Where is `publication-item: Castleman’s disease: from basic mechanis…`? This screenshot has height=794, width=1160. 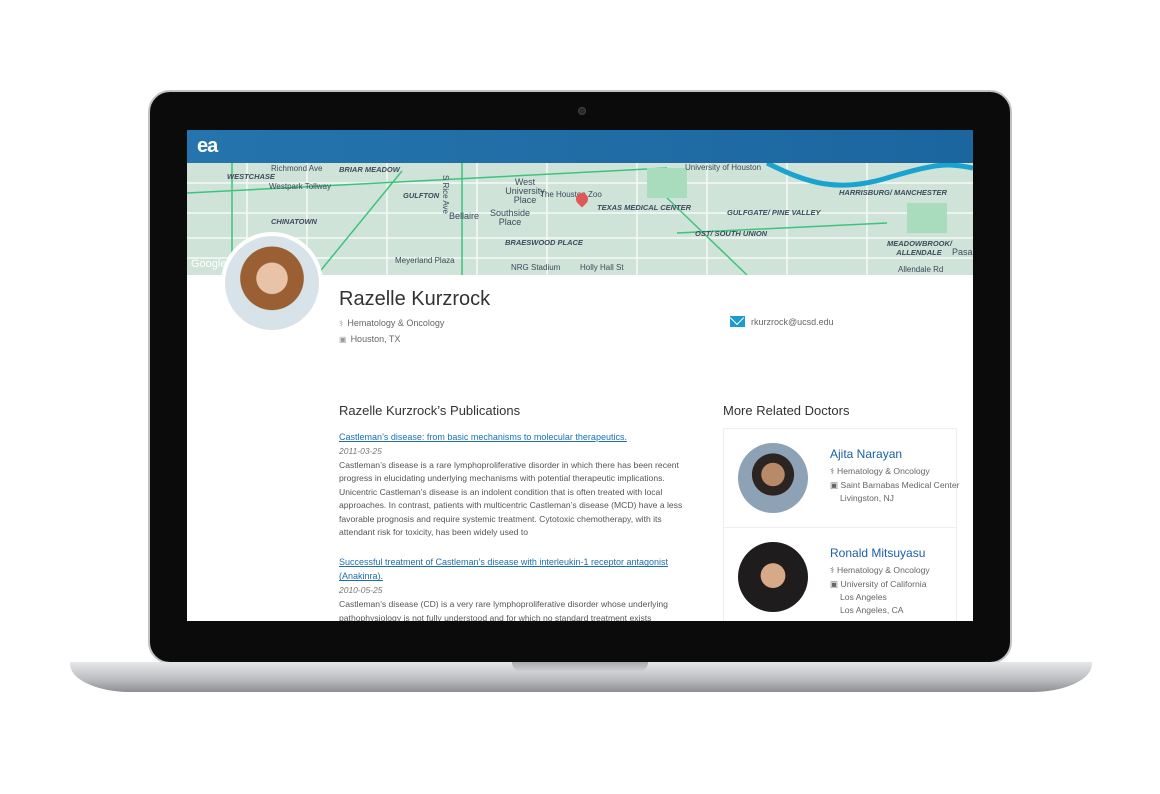
publication-item: Castleman’s disease: from basic mechanis… is located at coordinates (514, 484).